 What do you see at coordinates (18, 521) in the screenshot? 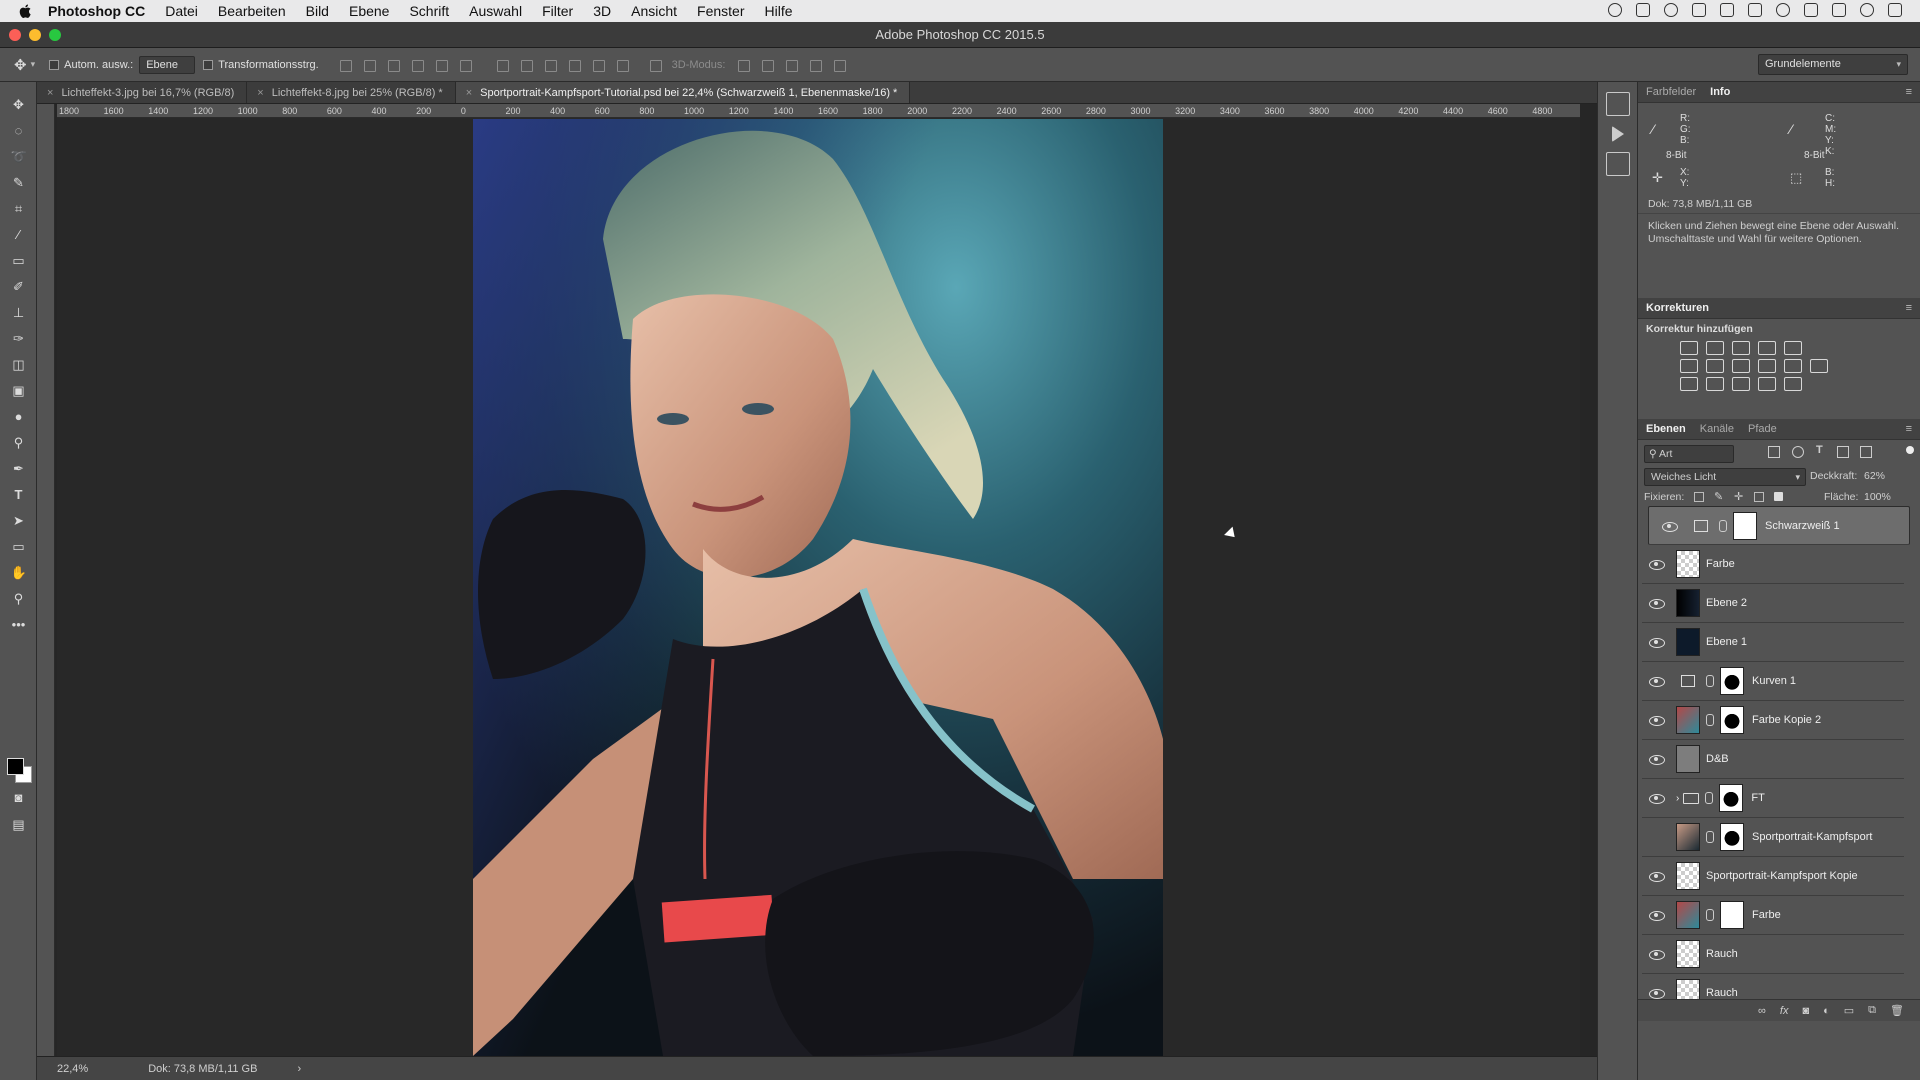
I see `path-select-tool: ➤` at bounding box center [18, 521].